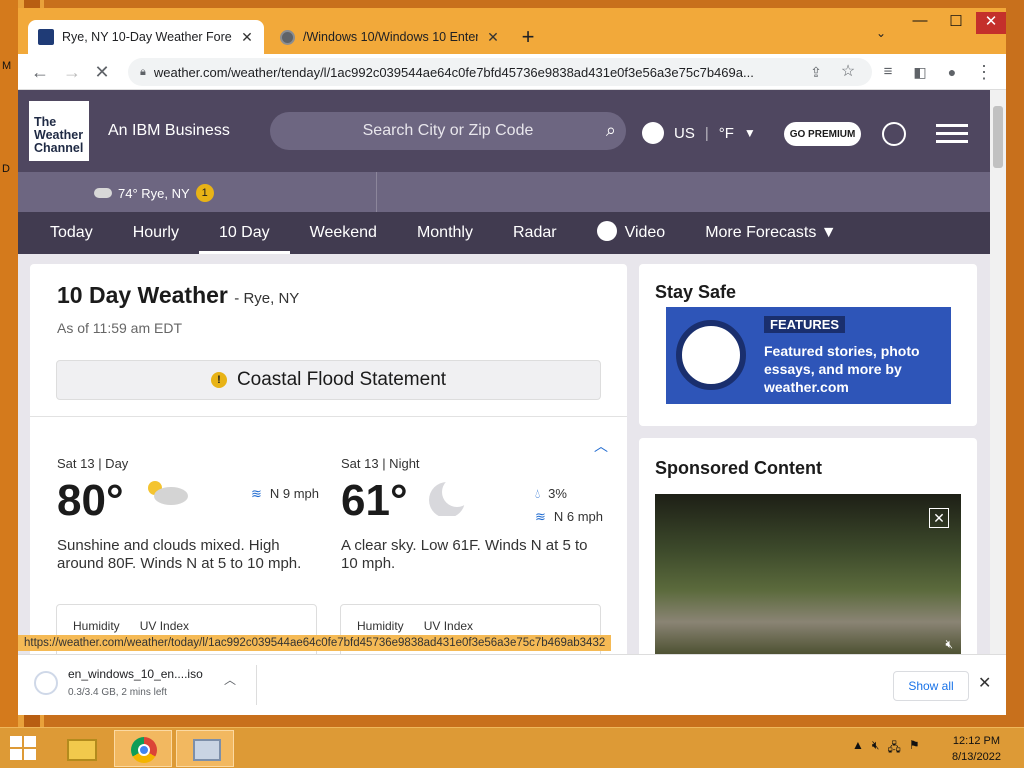  What do you see at coordinates (816, 72) in the screenshot?
I see `share-icon: ⇪` at bounding box center [816, 72].